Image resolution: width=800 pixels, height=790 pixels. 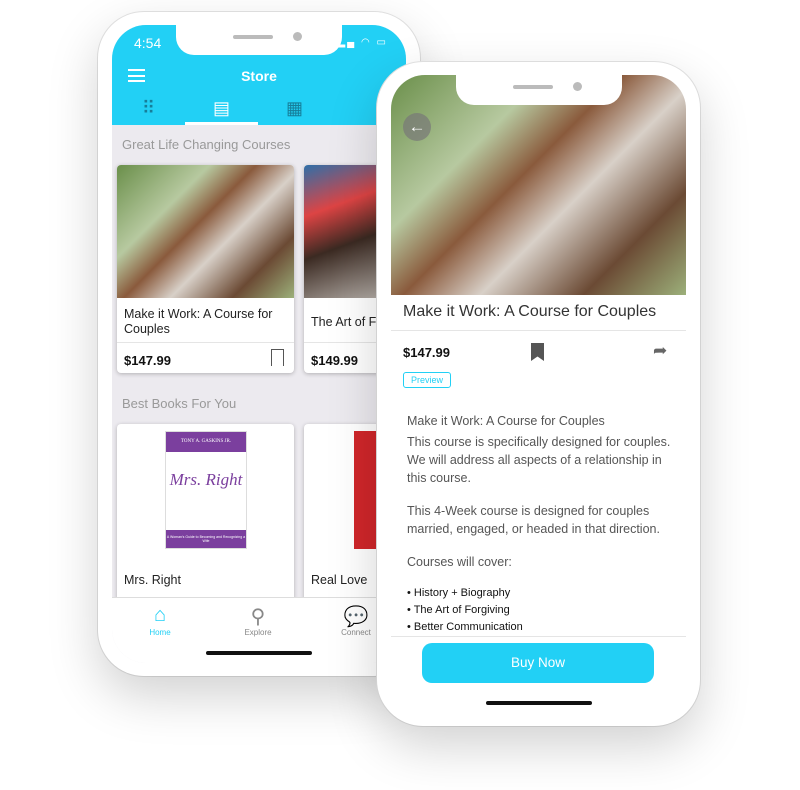 What do you see at coordinates (538, 185) in the screenshot?
I see `course-hero-image` at bounding box center [538, 185].